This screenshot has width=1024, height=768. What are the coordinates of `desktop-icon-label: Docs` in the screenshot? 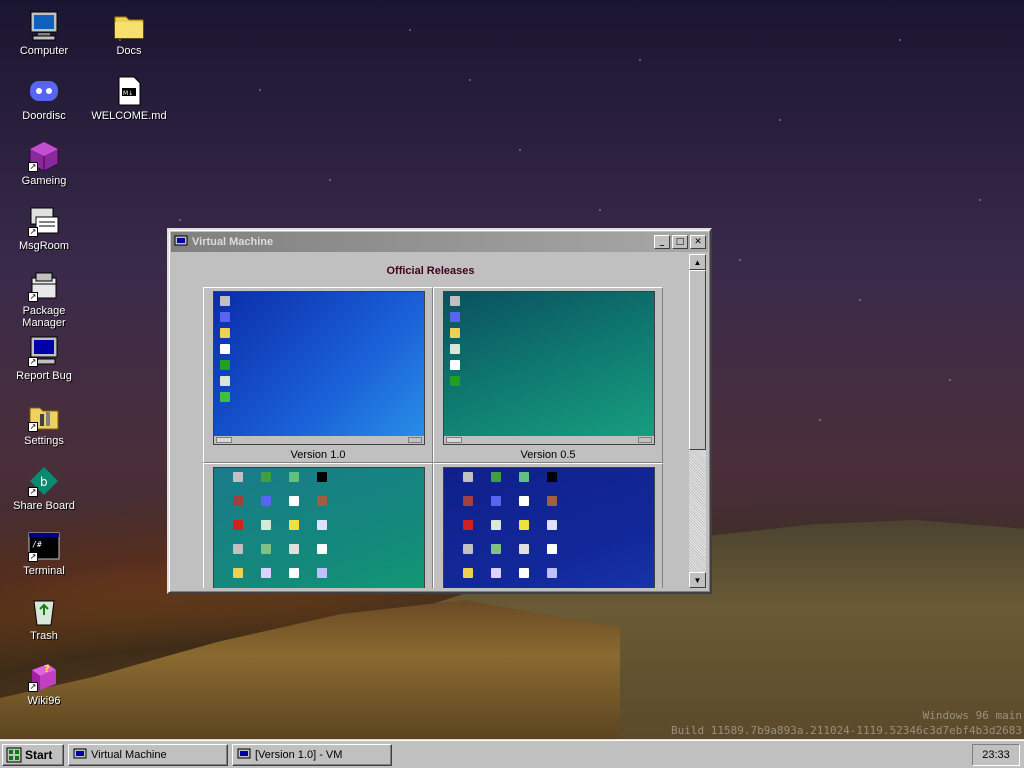 It's located at (129, 51).